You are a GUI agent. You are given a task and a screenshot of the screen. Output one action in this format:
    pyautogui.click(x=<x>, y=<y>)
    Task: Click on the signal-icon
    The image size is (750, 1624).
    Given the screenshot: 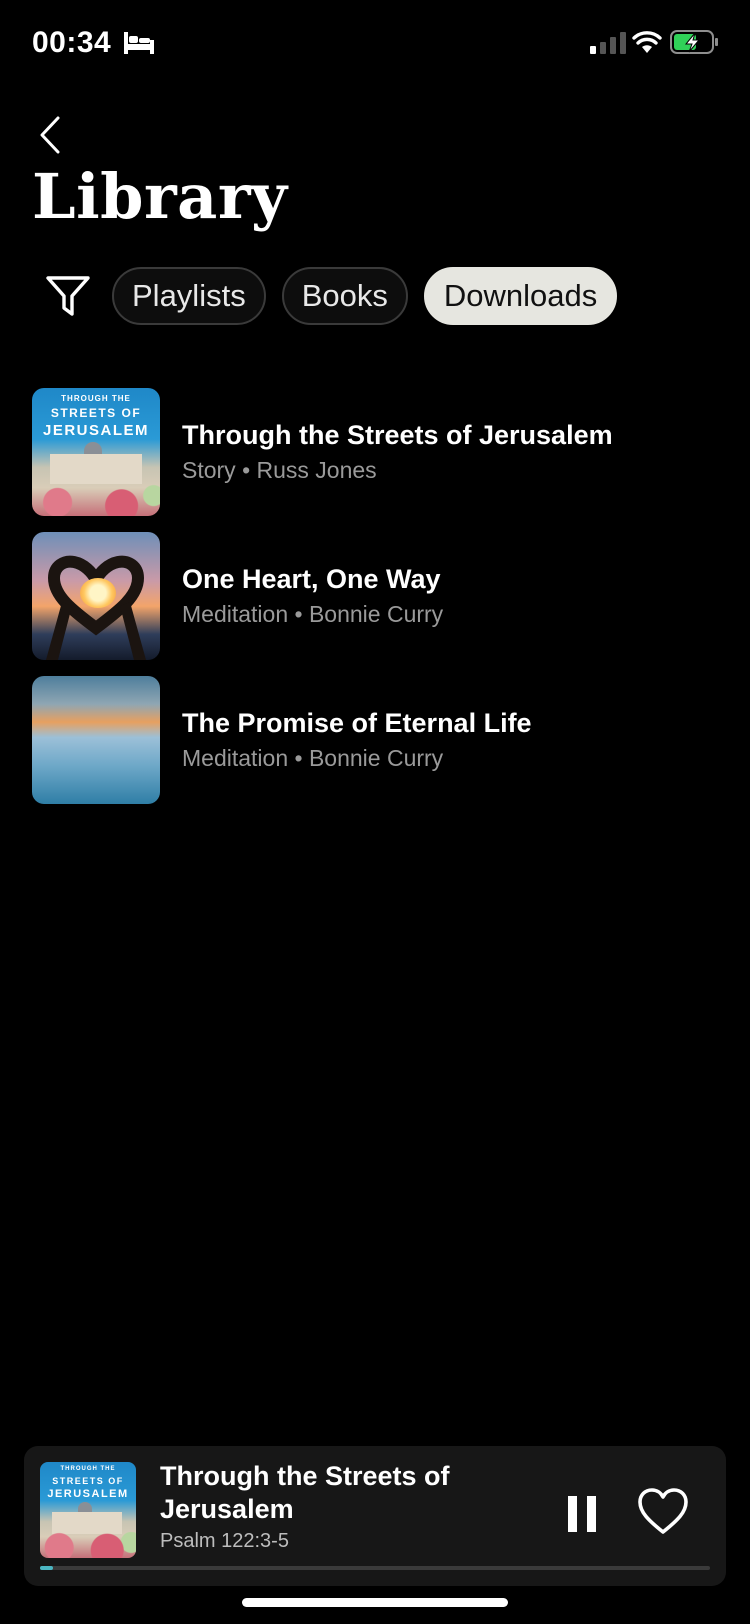 What is the action you would take?
    pyautogui.click(x=608, y=43)
    